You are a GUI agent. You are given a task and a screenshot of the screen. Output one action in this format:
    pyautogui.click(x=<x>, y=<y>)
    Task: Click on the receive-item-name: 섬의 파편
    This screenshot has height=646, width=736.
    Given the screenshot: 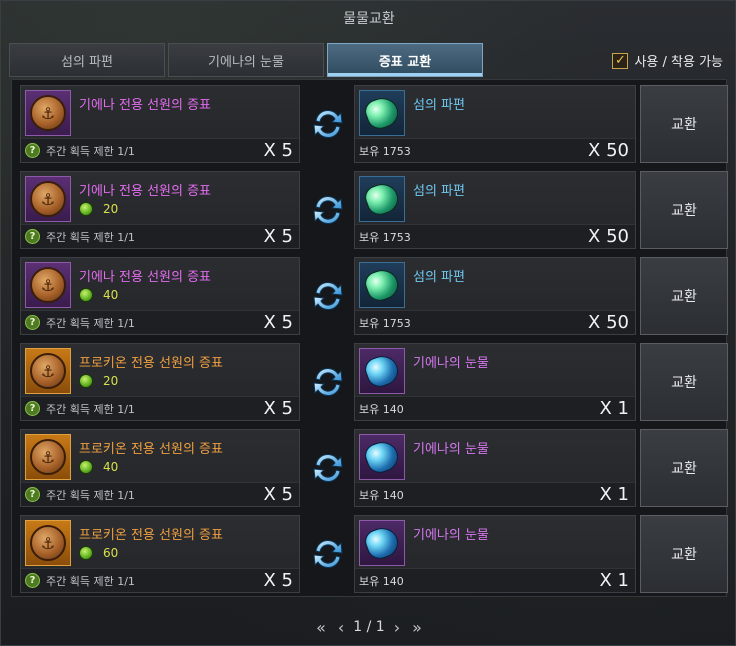 What is the action you would take?
    pyautogui.click(x=439, y=105)
    